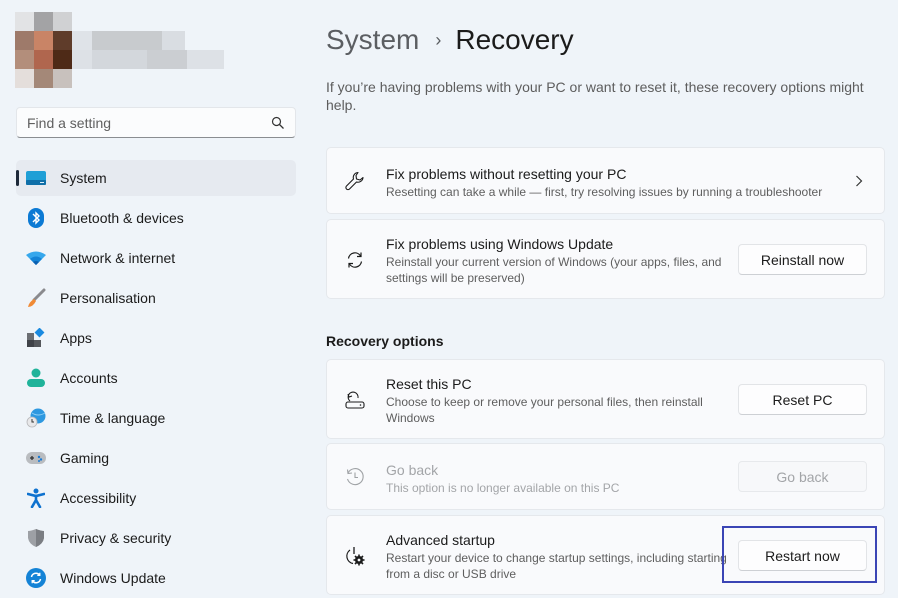 The height and width of the screenshot is (598, 898). Describe the element at coordinates (802, 476) in the screenshot. I see `go-back-button: Go back` at that location.